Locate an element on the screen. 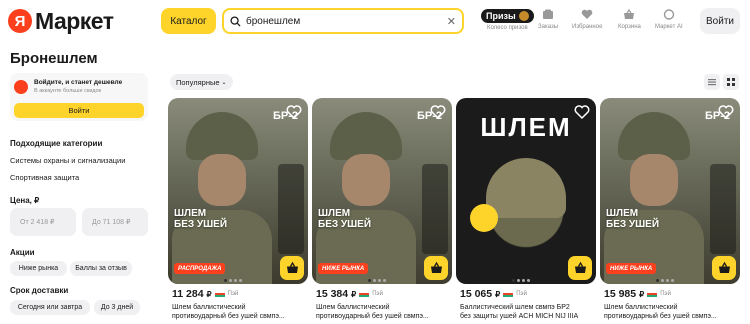 This screenshot has height=324, width=750. prizes-wheel-link: Призы Колесо призов is located at coordinates (507, 20).